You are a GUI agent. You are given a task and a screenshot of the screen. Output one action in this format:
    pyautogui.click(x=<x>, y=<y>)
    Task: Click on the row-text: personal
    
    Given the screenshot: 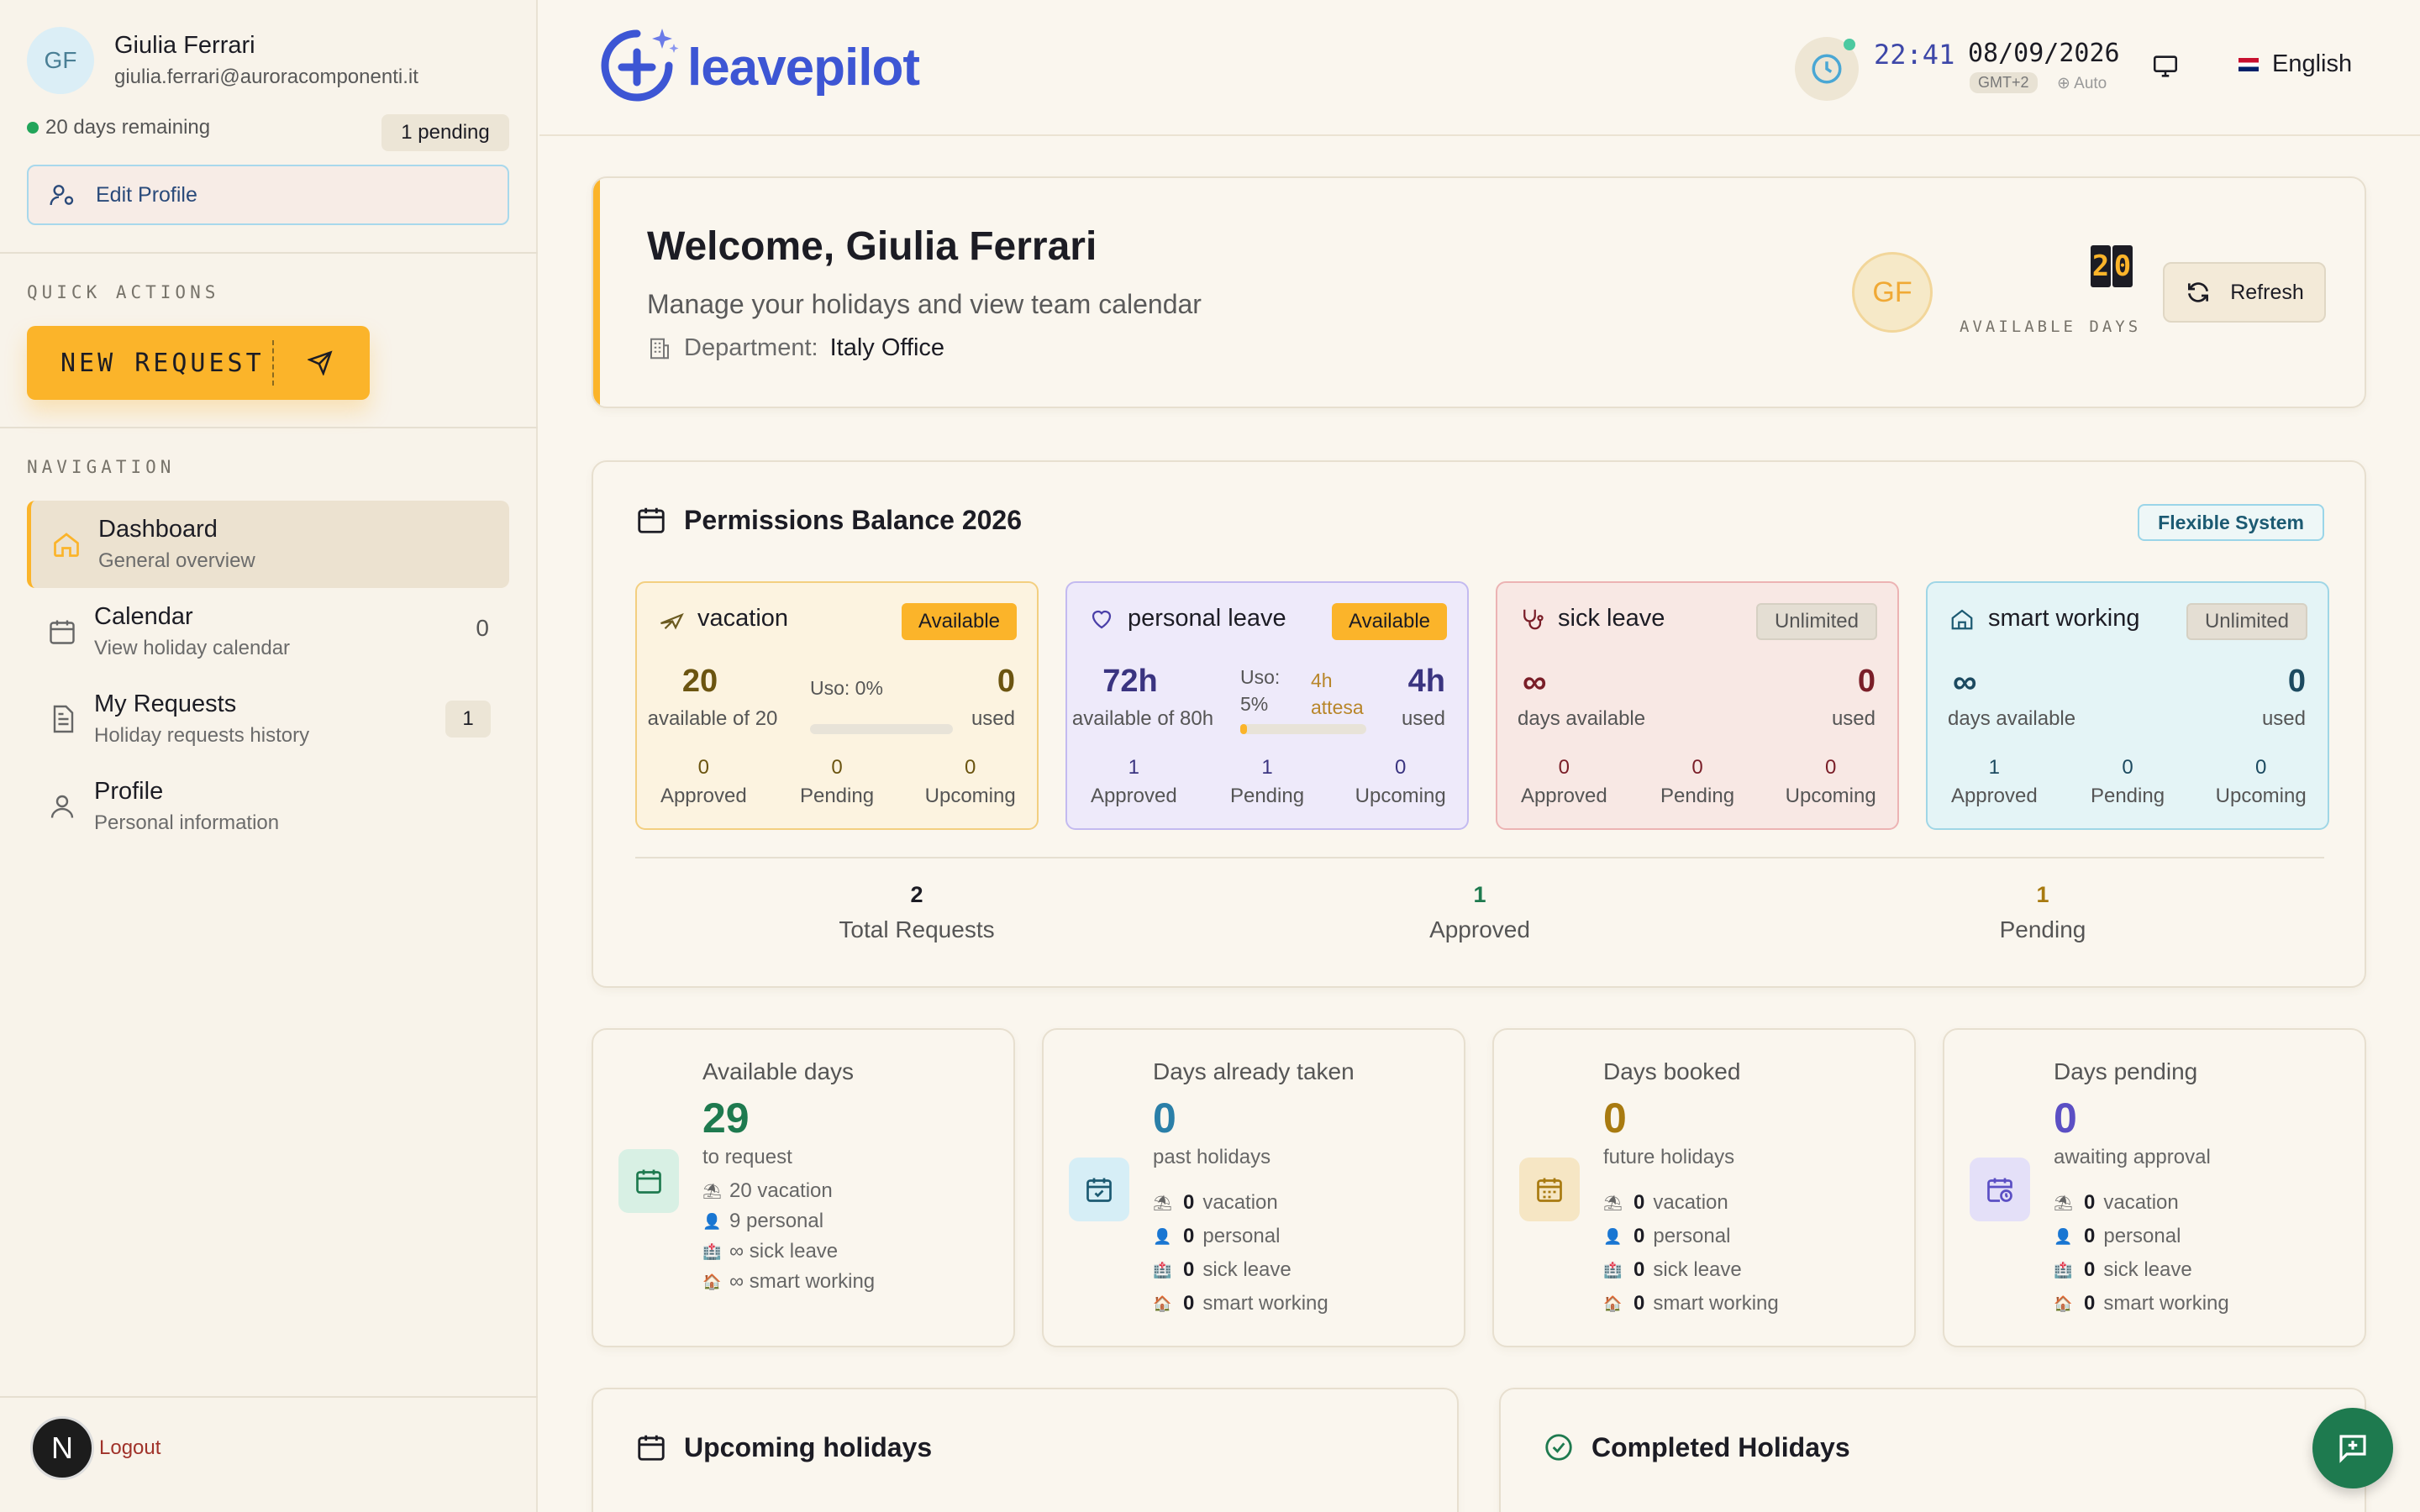 What is the action you would take?
    pyautogui.click(x=1241, y=1236)
    